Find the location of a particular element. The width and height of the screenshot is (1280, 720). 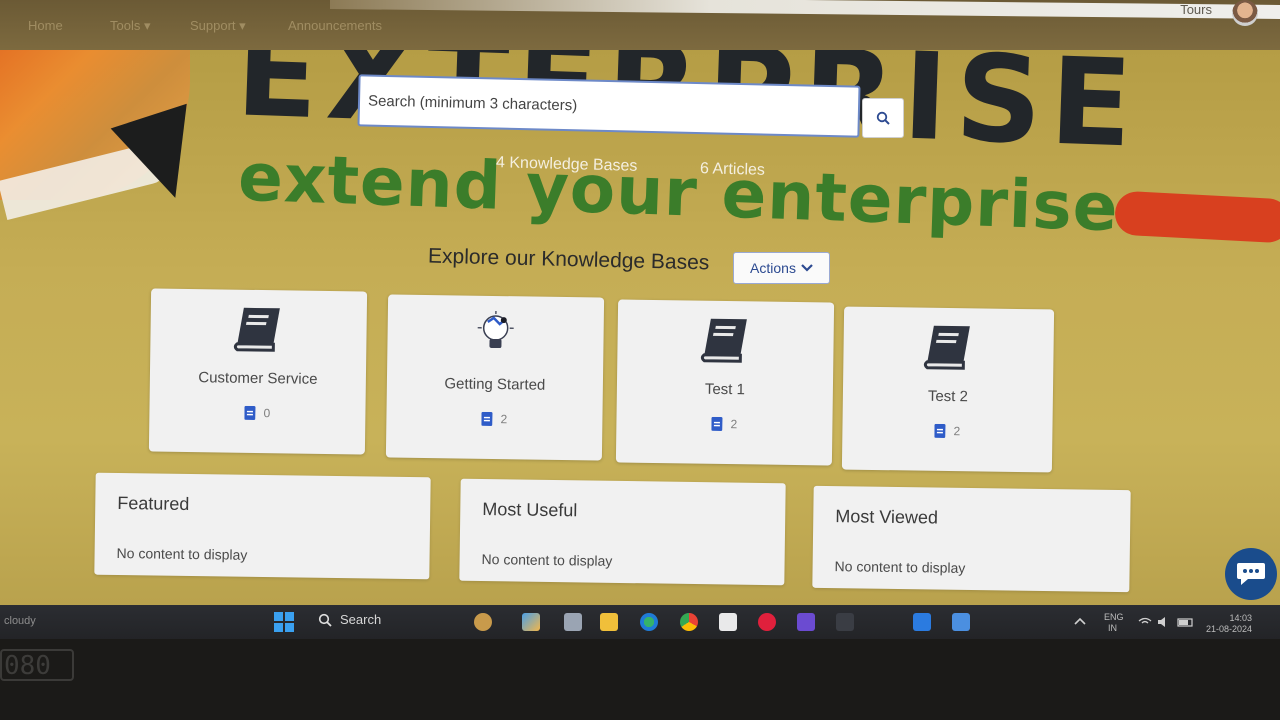

visual-studio-icon is located at coordinates (806, 622).